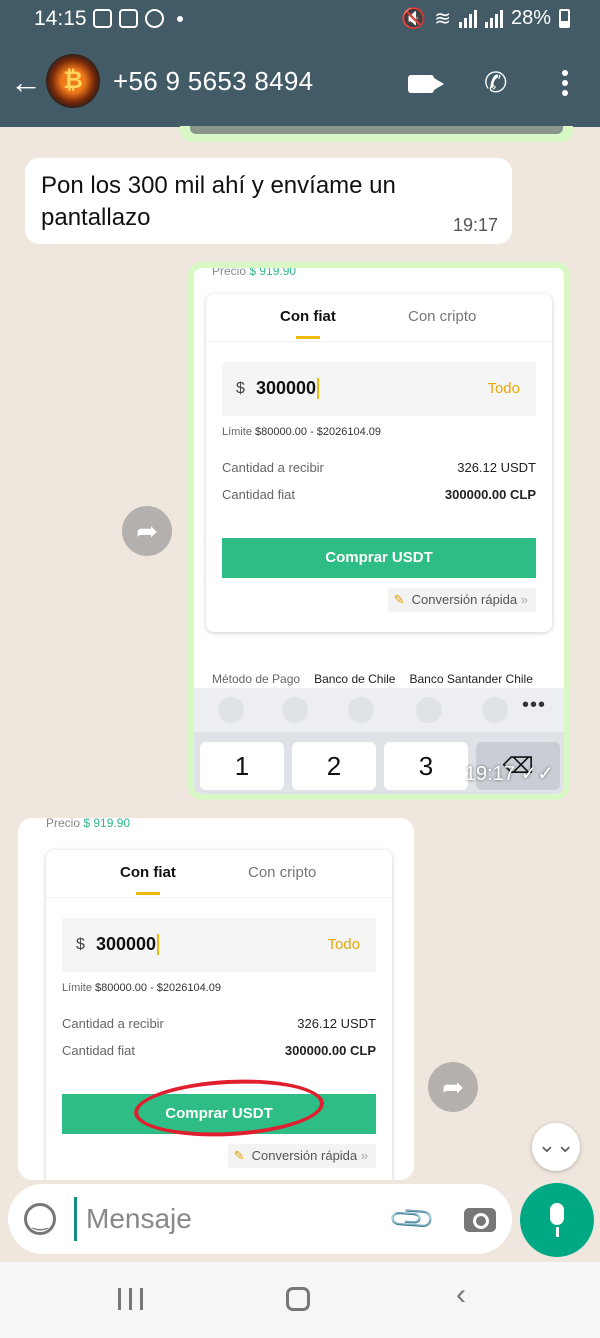  I want to click on top-bar: 14:15 🔇 ≋ 28% ← ₿ +56 9 5653 8494 ✆, so click(300, 63).